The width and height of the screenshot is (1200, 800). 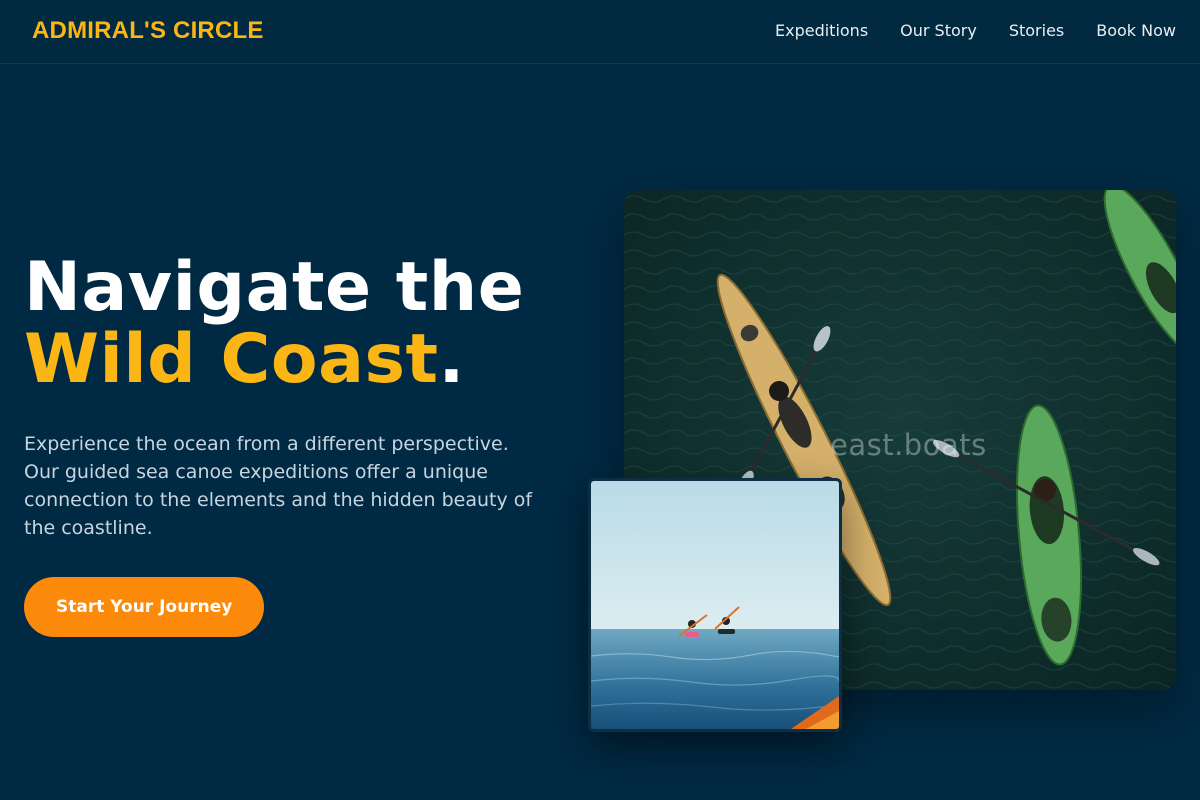 I want to click on start-journey-button: Start Your Journey, so click(x=144, y=607).